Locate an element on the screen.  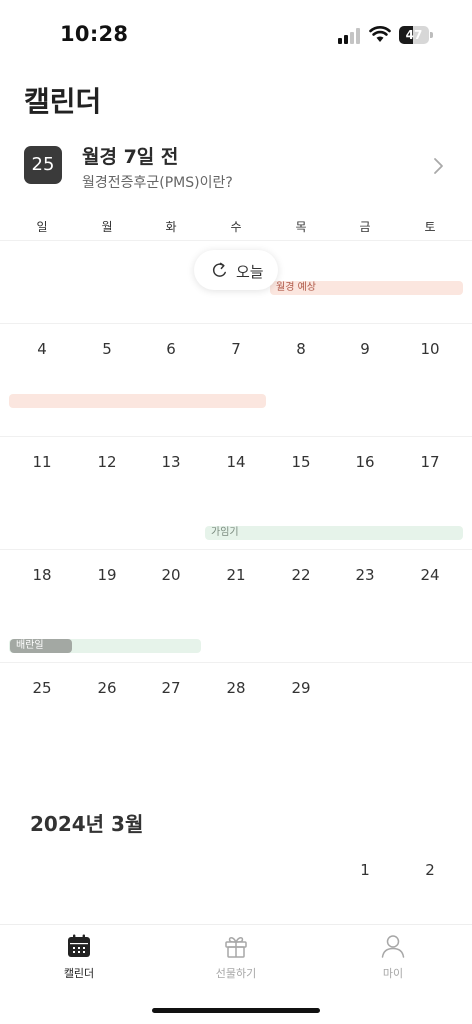
period-card: 25 월경 7일 전 월경전증후군(PMS)이란? is located at coordinates (236, 167).